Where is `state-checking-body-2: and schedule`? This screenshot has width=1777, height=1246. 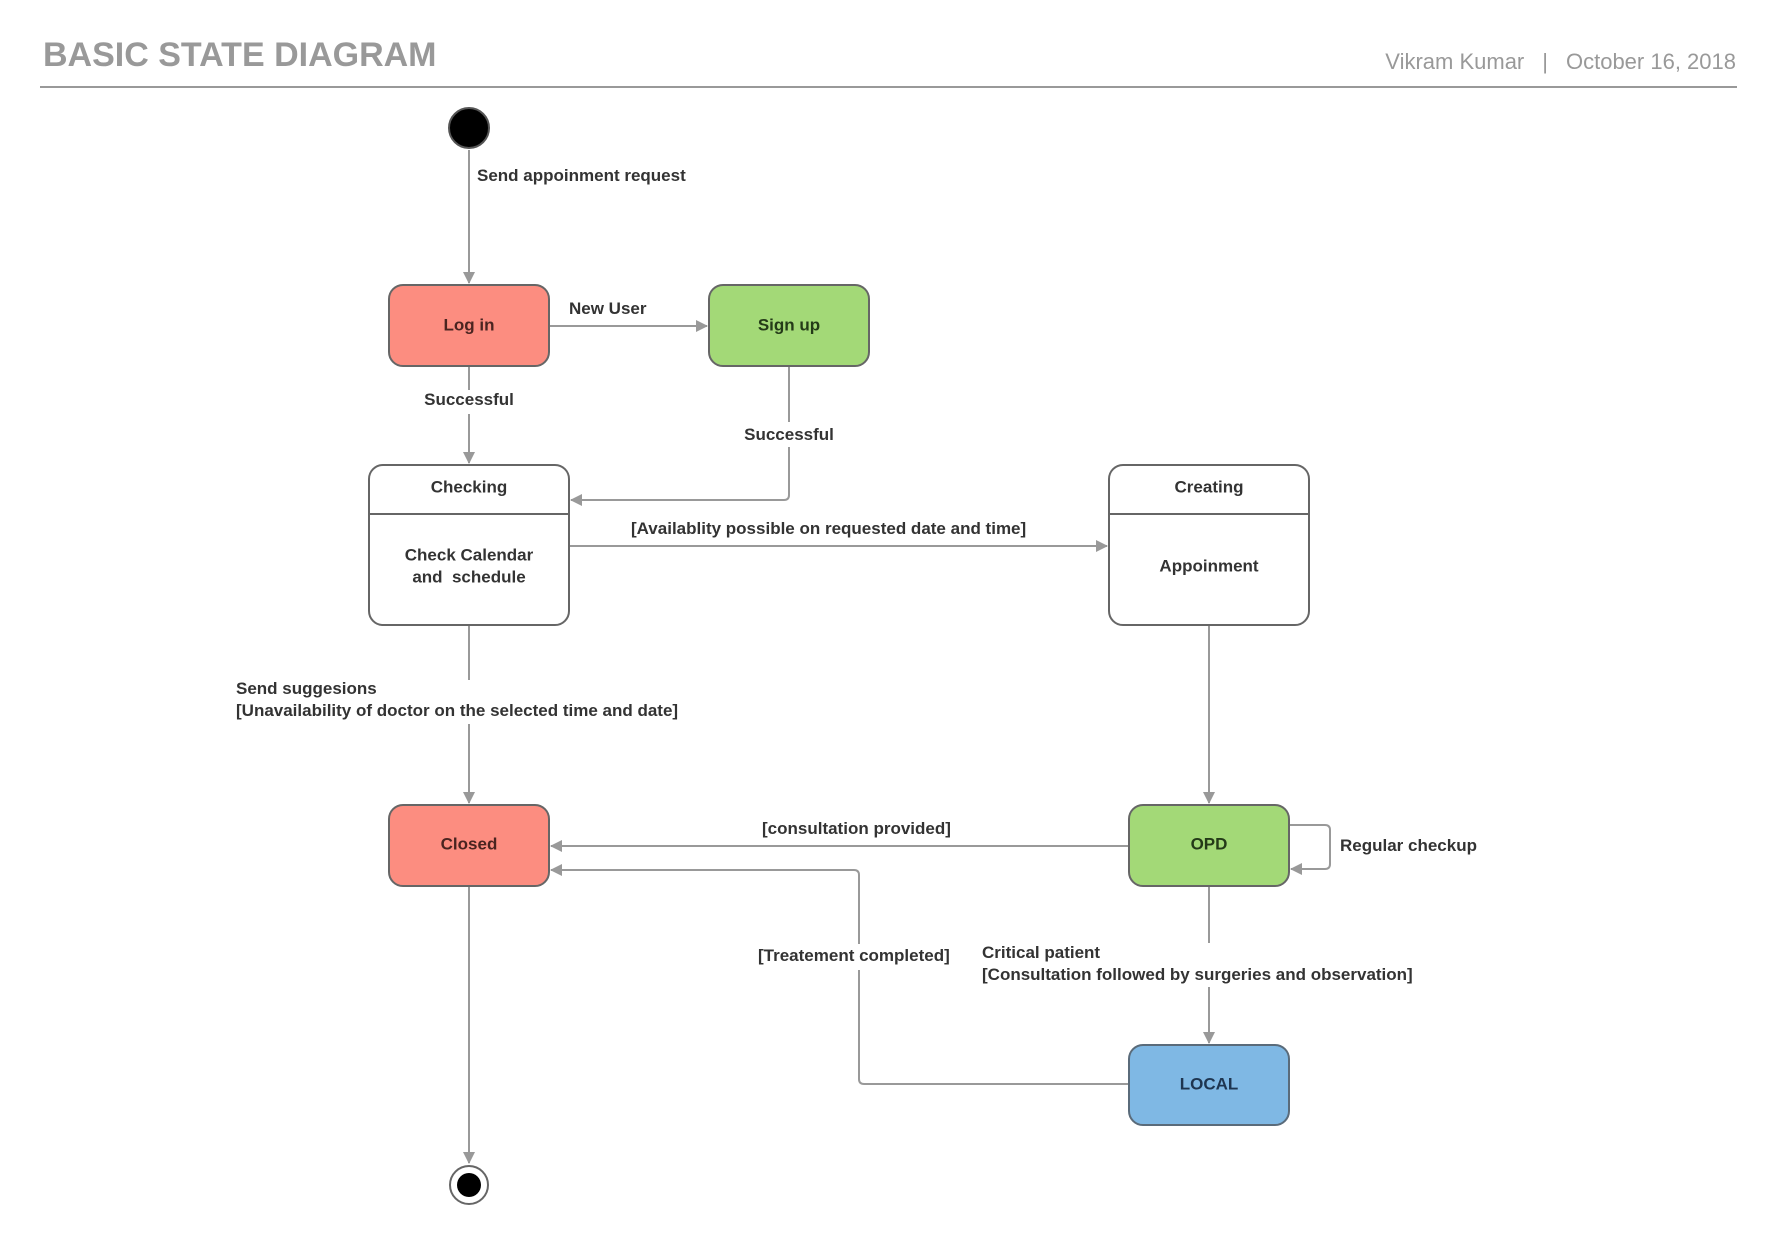
state-checking-body-2: and schedule is located at coordinates (468, 576).